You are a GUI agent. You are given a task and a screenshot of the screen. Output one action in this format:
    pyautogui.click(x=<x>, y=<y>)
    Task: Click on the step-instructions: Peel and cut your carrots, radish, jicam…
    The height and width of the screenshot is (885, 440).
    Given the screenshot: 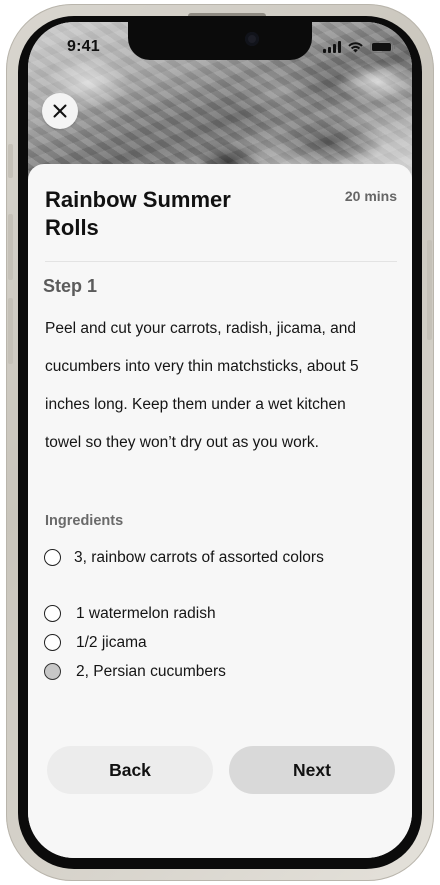 What is the action you would take?
    pyautogui.click(x=202, y=385)
    